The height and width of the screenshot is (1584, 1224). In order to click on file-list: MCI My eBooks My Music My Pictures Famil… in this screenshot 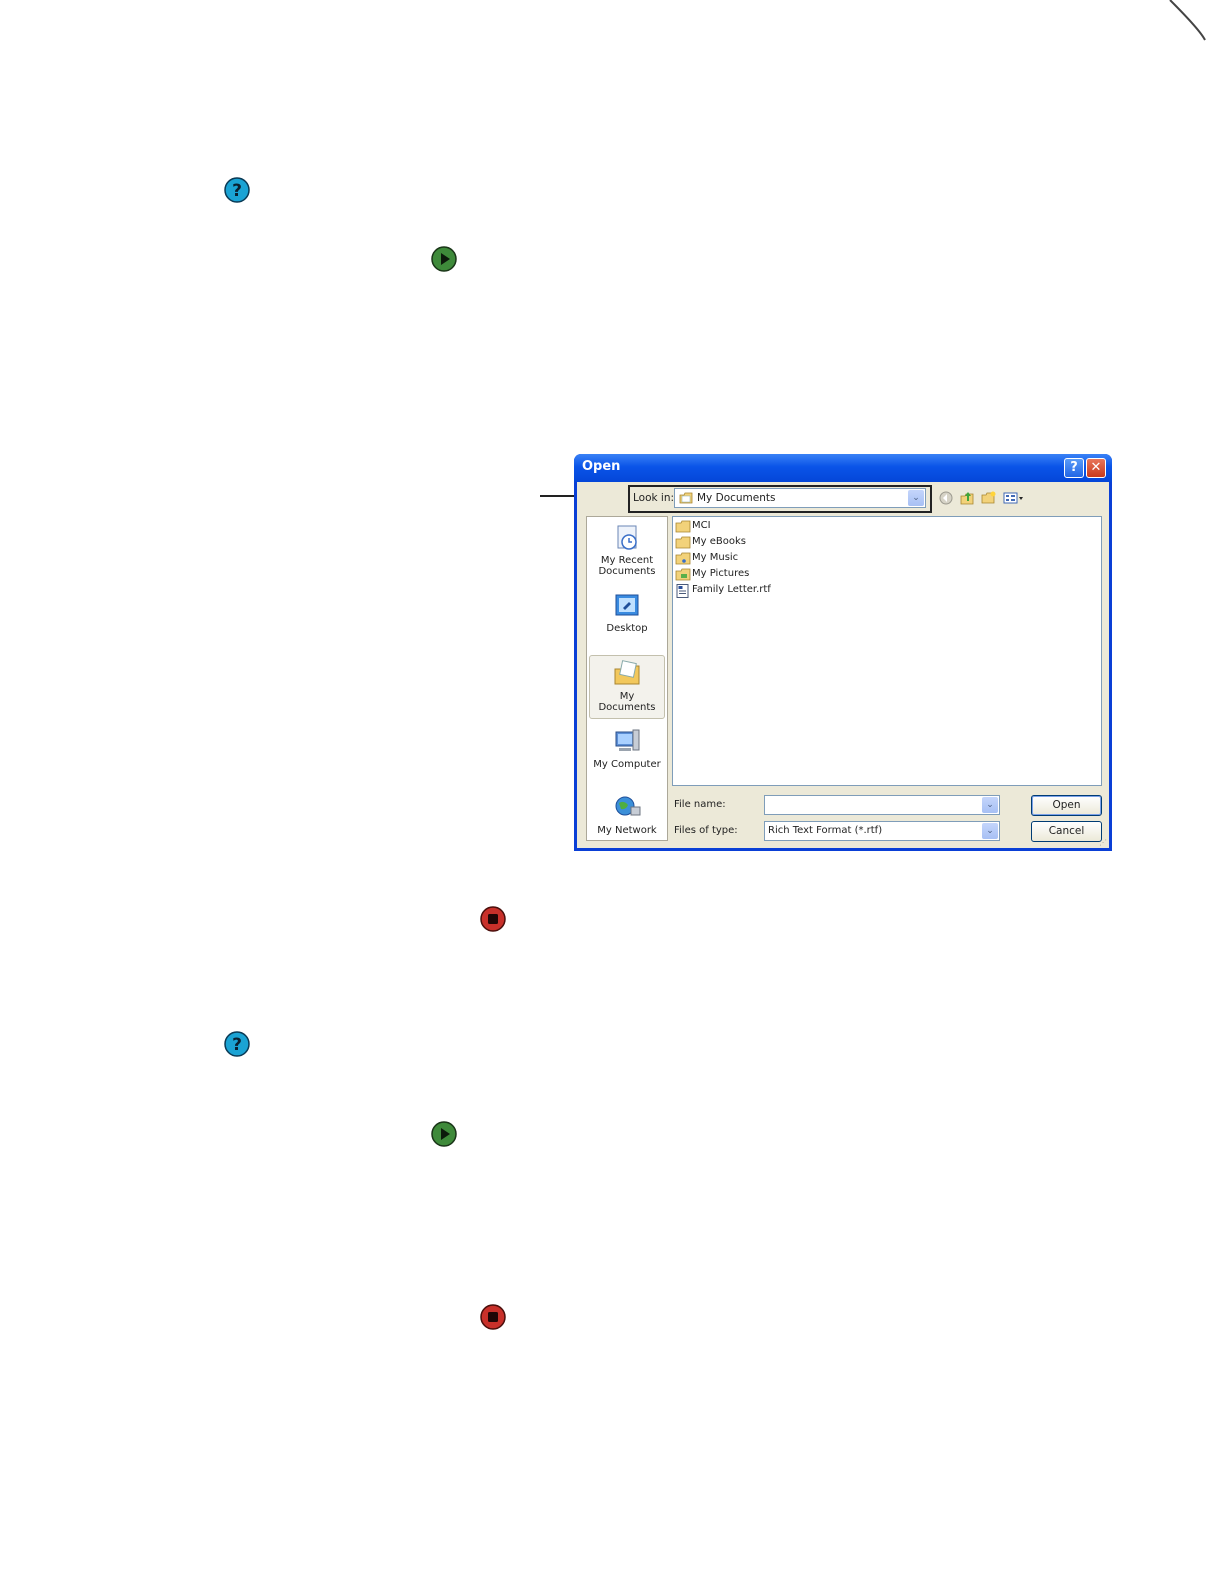, I will do `click(887, 651)`.